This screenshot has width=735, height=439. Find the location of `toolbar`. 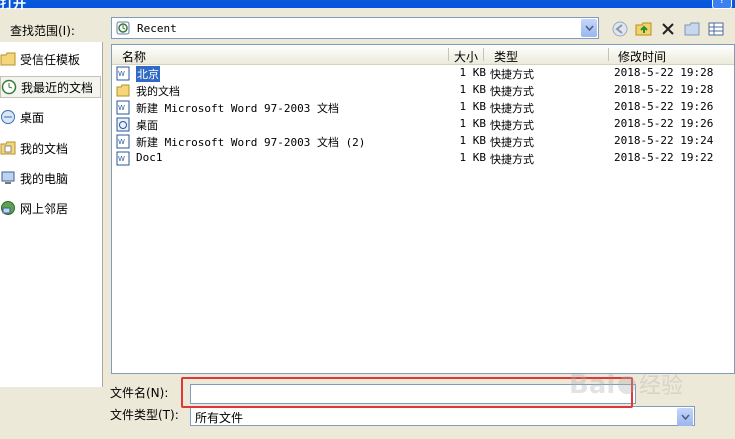

toolbar is located at coordinates (668, 29).